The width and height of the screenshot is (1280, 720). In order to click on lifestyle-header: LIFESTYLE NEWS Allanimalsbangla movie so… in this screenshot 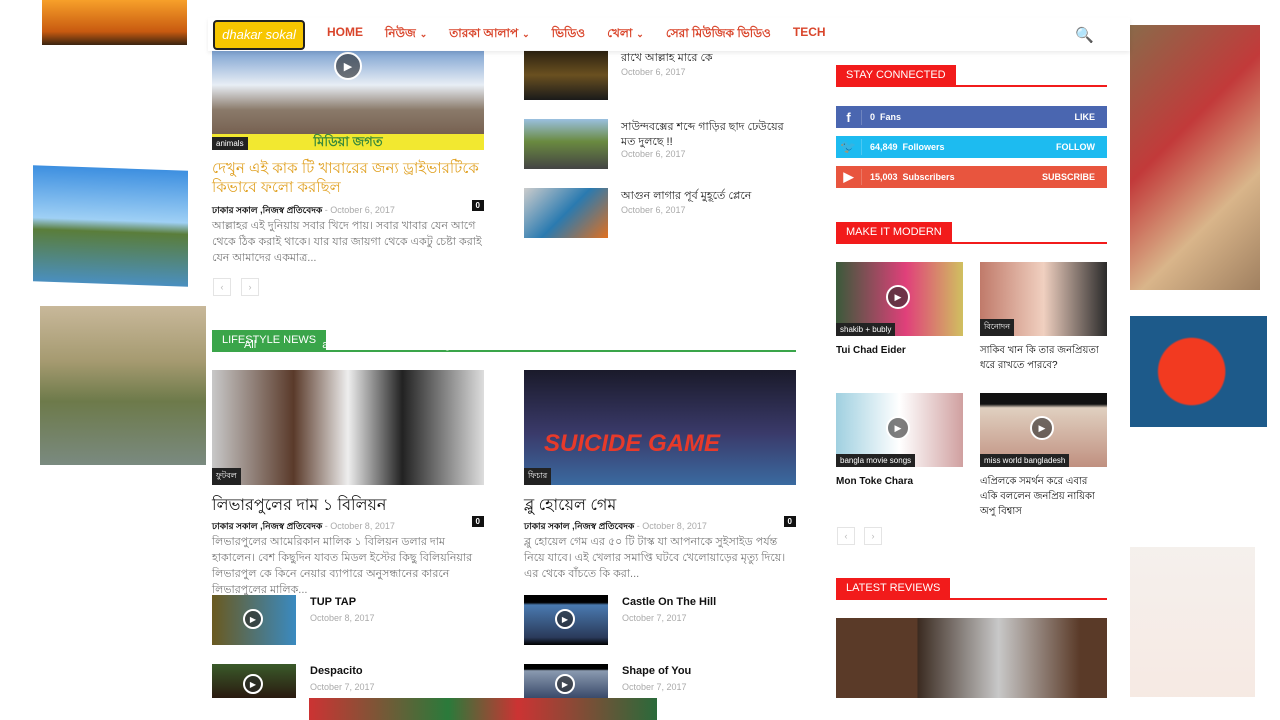, I will do `click(504, 360)`.